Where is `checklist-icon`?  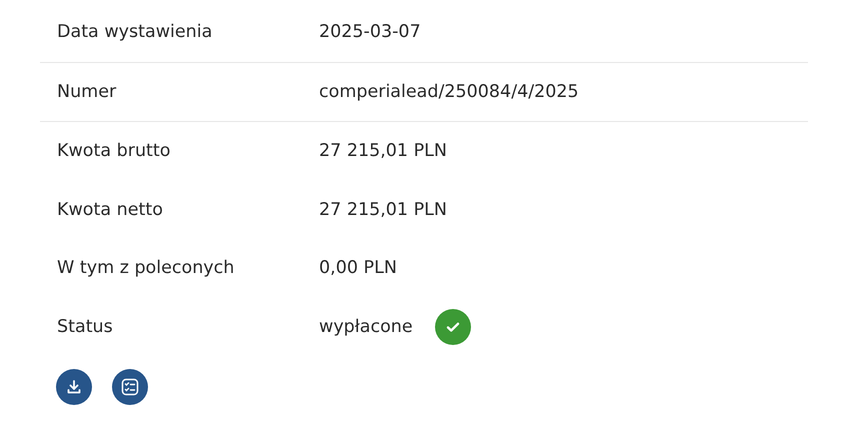
checklist-icon is located at coordinates (130, 387).